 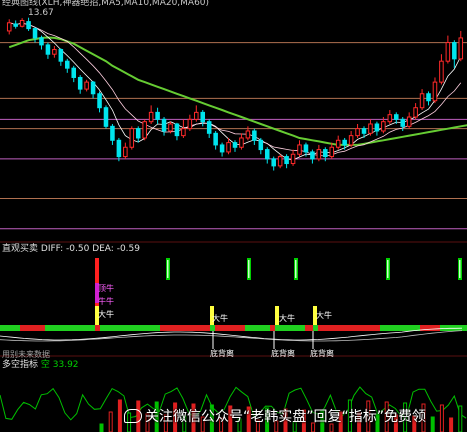 I want to click on signal-label-4: 大牛, so click(x=324, y=315).